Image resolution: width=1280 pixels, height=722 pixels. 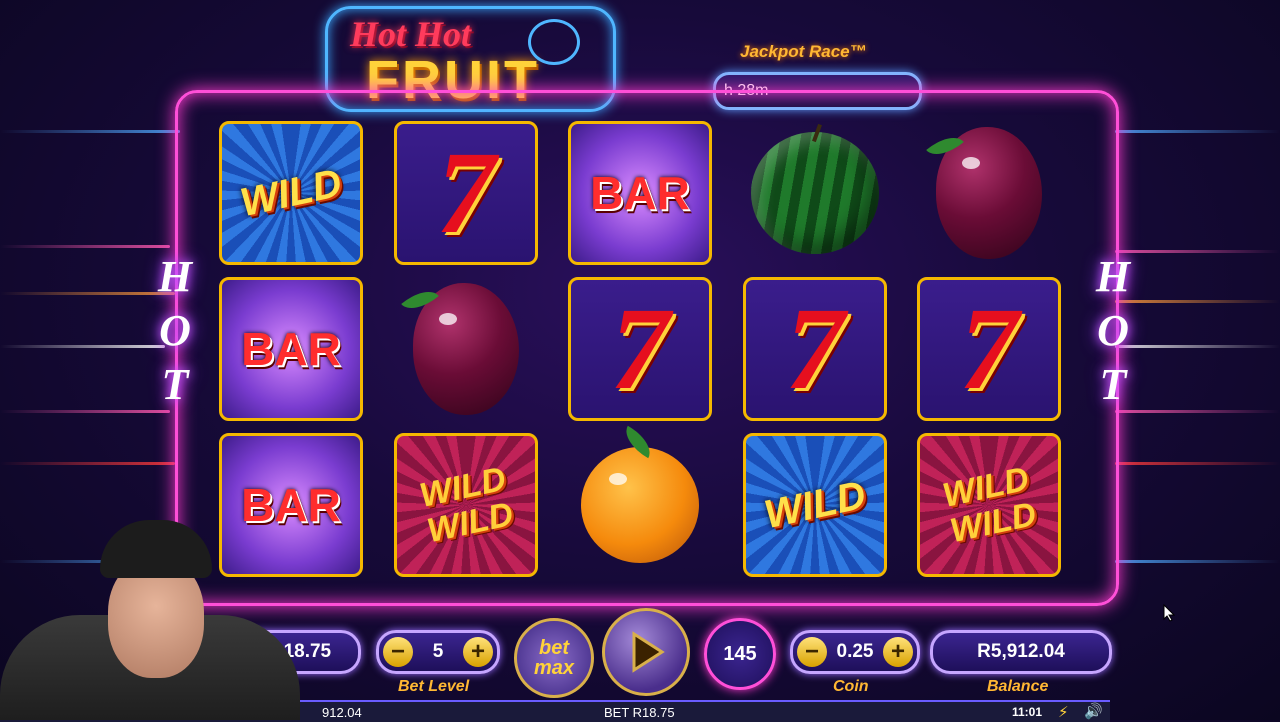 I want to click on webcam-overlay, so click(x=150, y=620).